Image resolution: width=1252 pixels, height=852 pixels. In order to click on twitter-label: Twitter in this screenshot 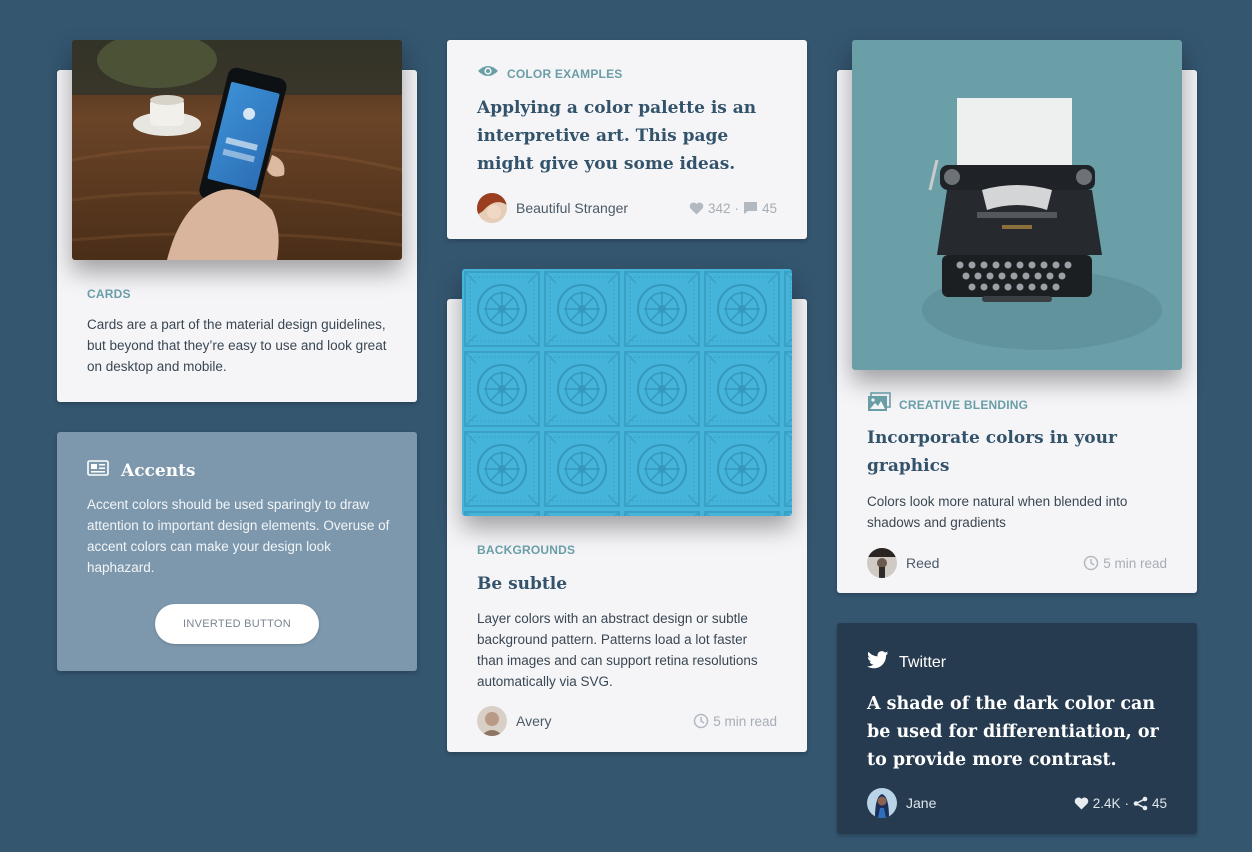, I will do `click(923, 662)`.